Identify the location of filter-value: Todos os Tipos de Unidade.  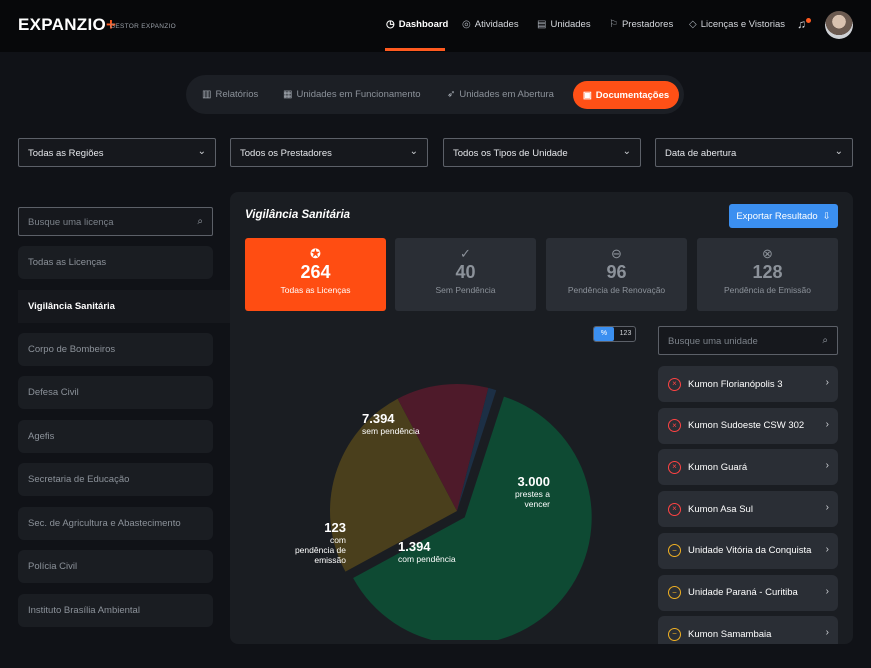
(510, 153).